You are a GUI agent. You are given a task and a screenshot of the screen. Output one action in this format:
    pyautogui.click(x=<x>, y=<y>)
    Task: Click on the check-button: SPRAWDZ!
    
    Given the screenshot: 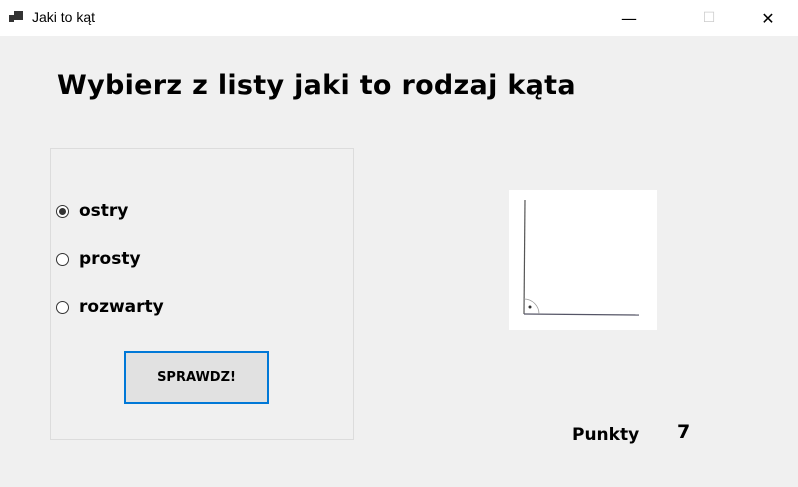 What is the action you would take?
    pyautogui.click(x=196, y=377)
    